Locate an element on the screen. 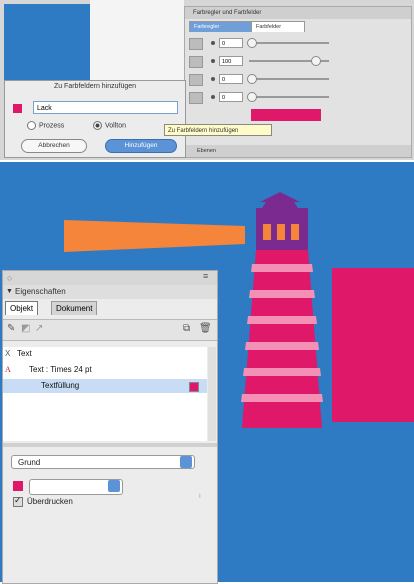 The image size is (414, 584). text-object-icon: X is located at coordinates (8, 353).